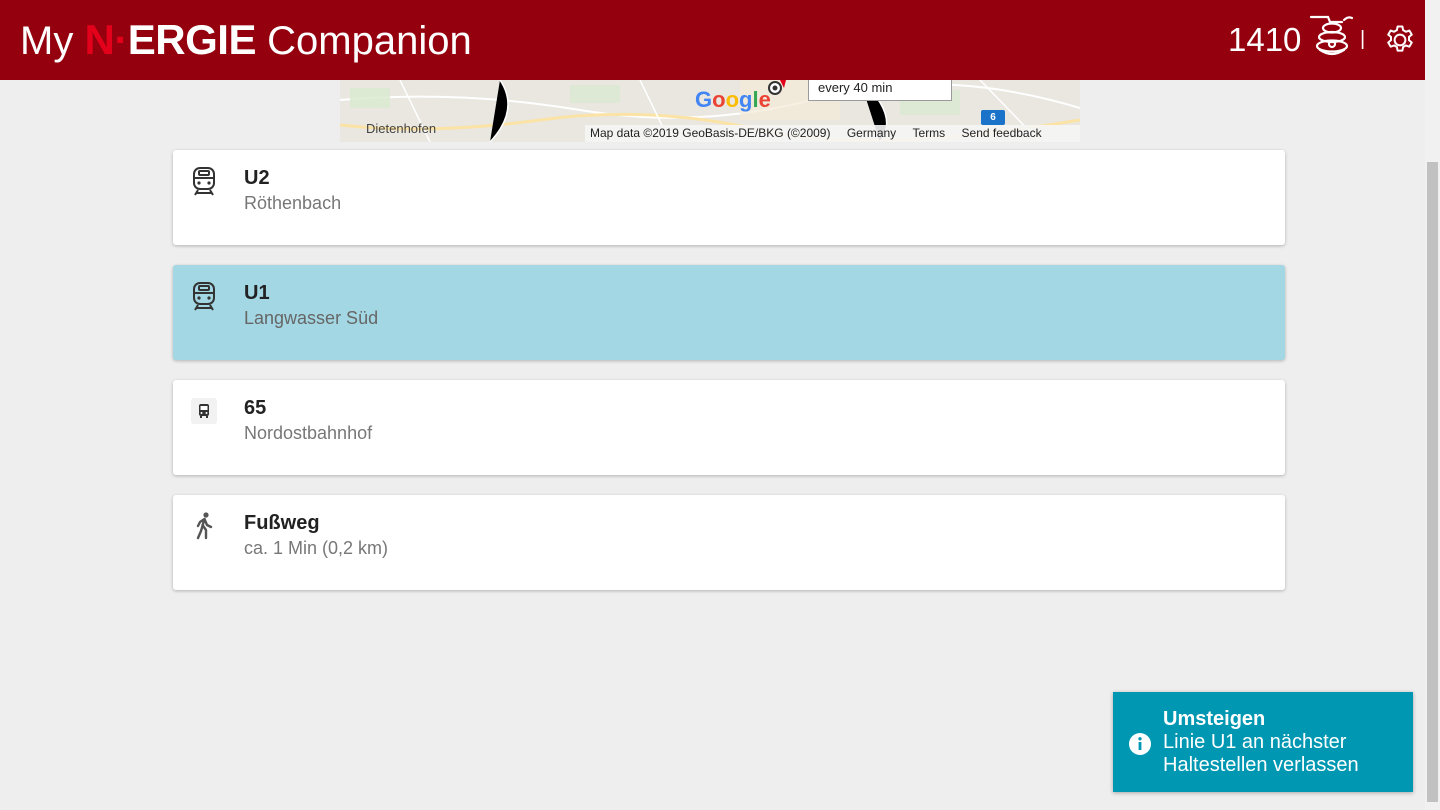  Describe the element at coordinates (733, 99) in the screenshot. I see `google-logo: Google` at that location.